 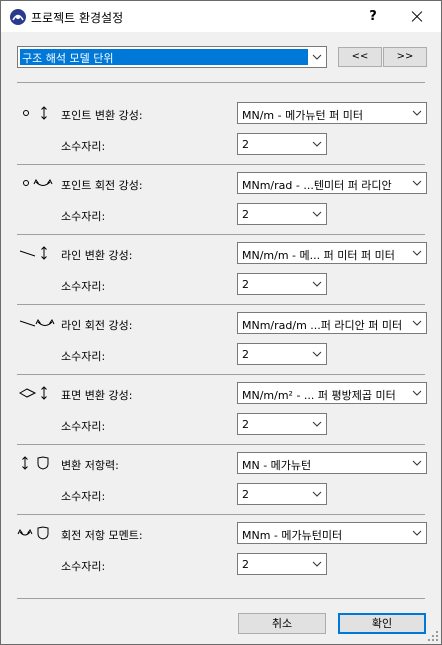 What do you see at coordinates (33, 393) in the screenshot?
I see `surface-translation-icon` at bounding box center [33, 393].